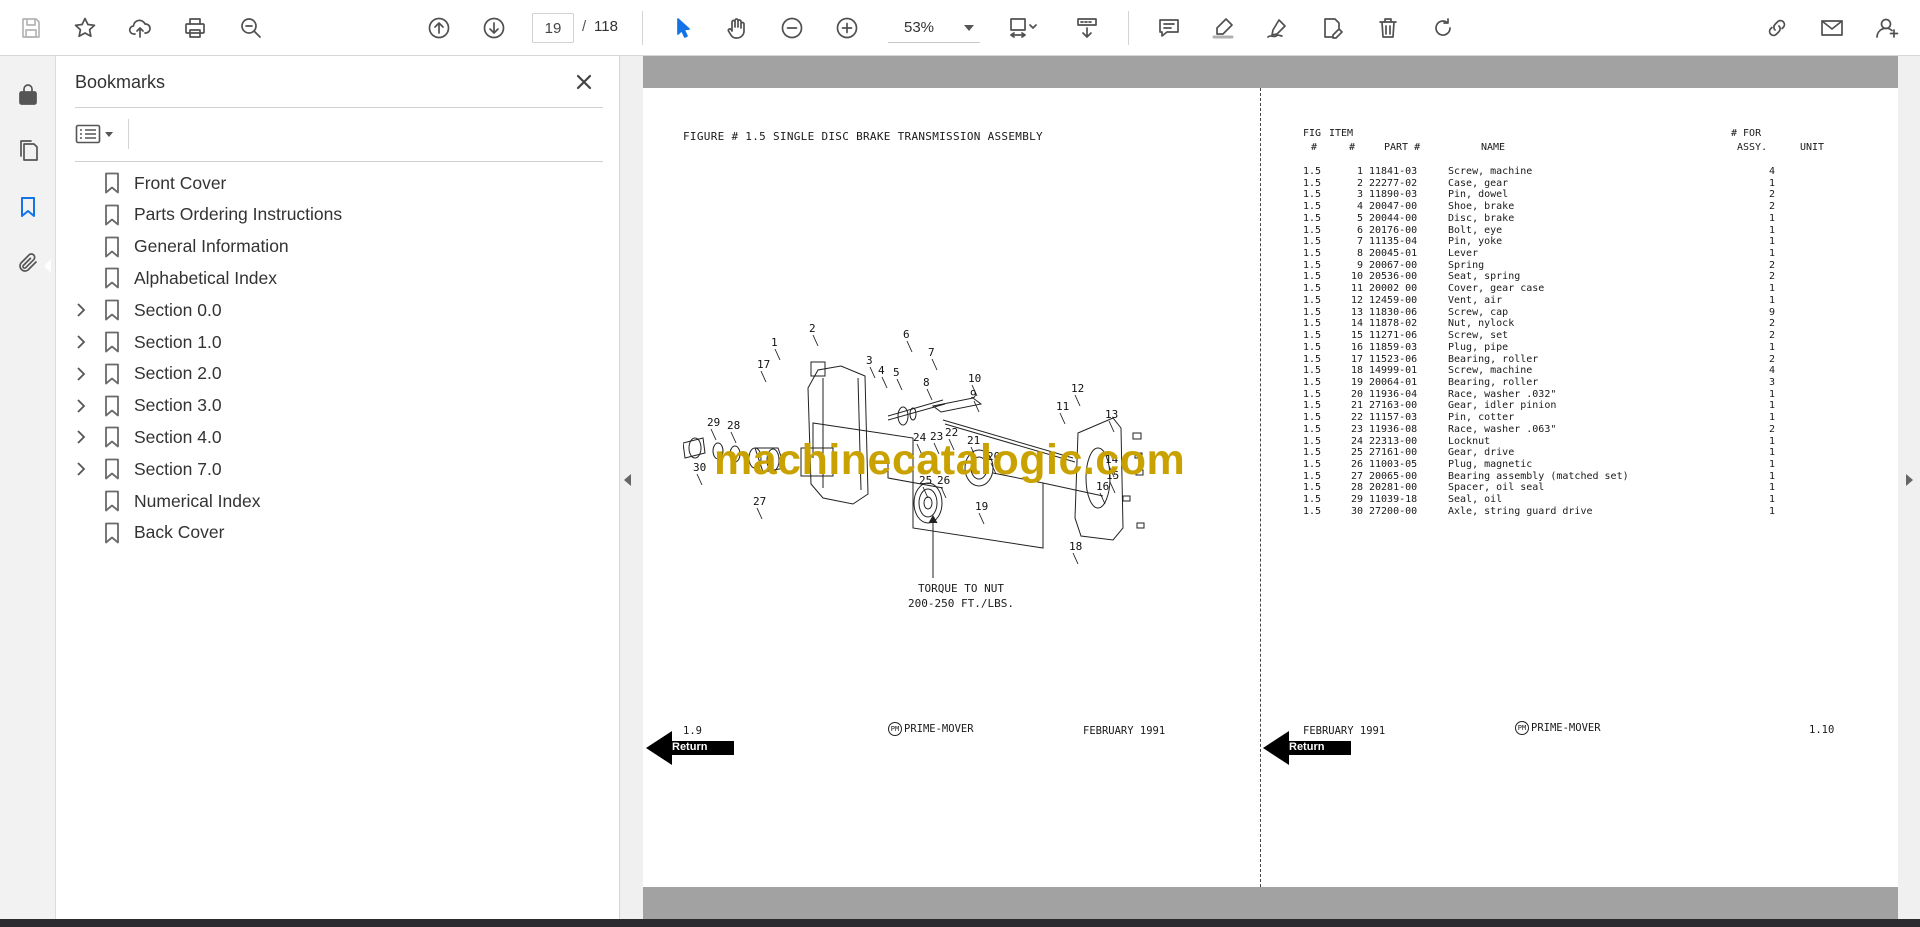  I want to click on bookmark-label: Section 7.0, so click(178, 468).